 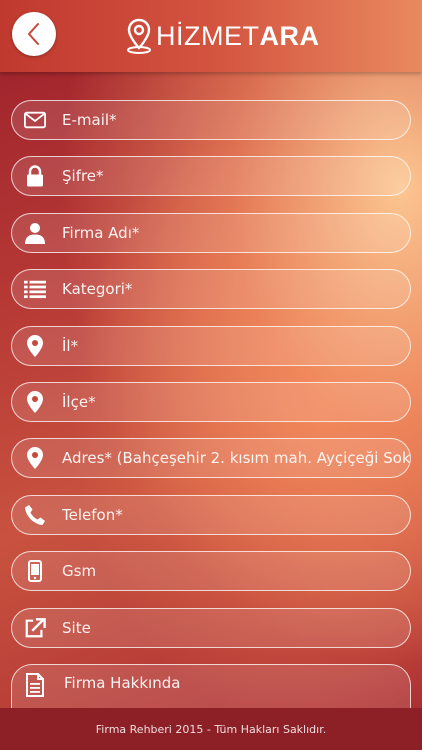 I want to click on city-field-wrapper, so click(x=211, y=345).